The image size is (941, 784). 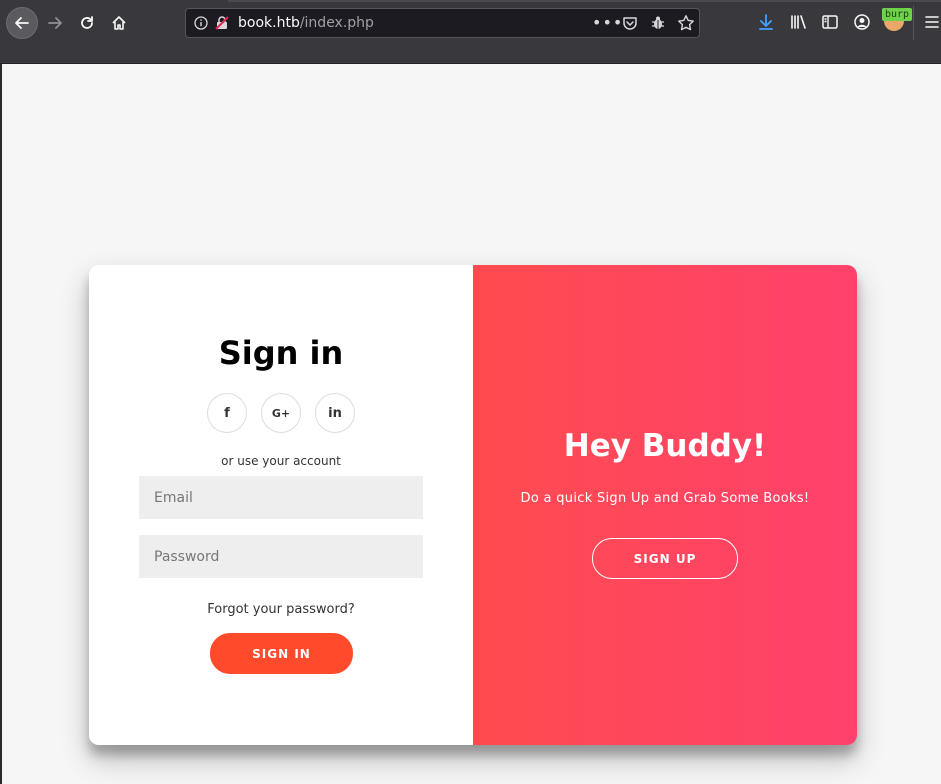 What do you see at coordinates (658, 23) in the screenshot?
I see `bug-icon` at bounding box center [658, 23].